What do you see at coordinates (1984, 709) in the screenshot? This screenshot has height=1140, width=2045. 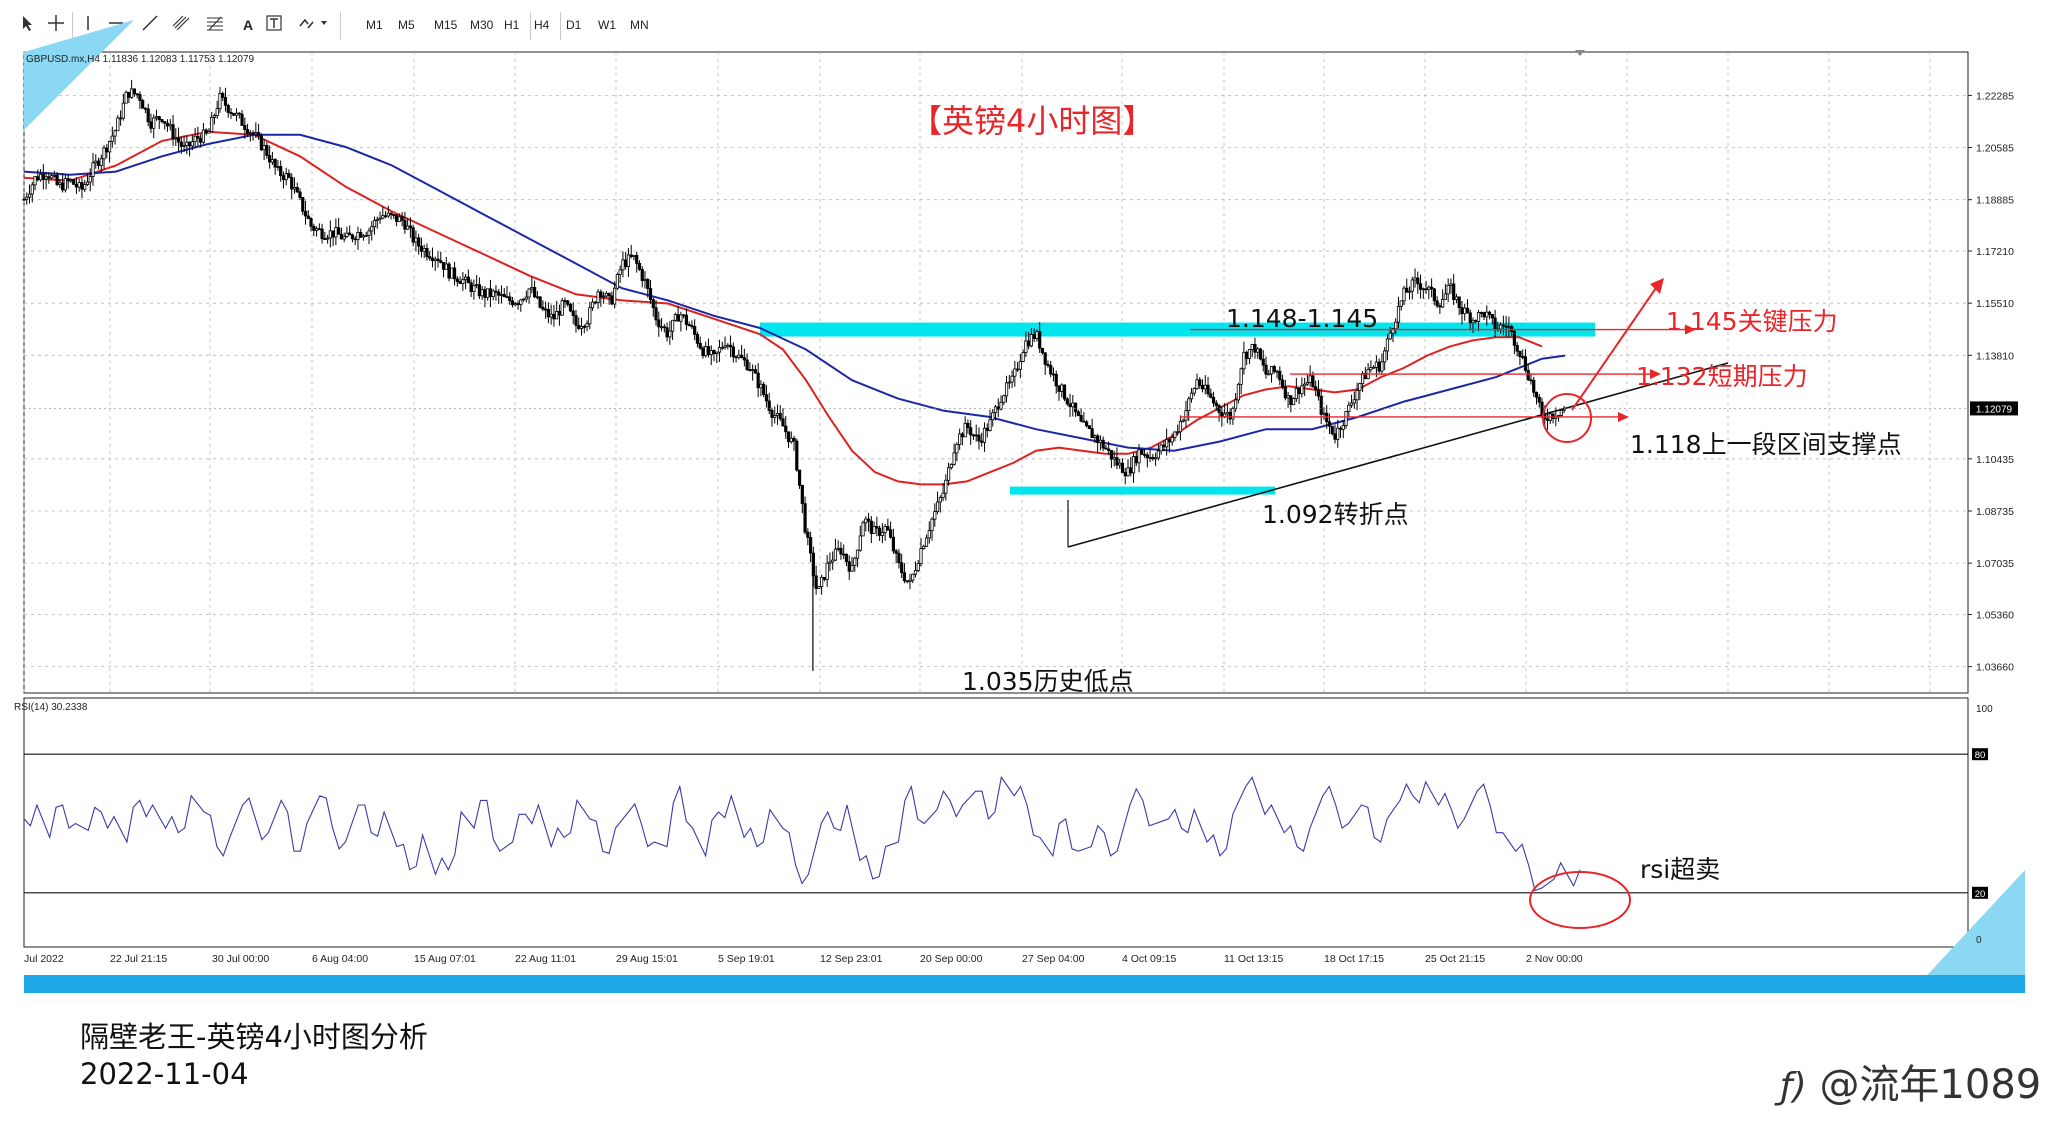 I see `rsi-tick-label: 100` at bounding box center [1984, 709].